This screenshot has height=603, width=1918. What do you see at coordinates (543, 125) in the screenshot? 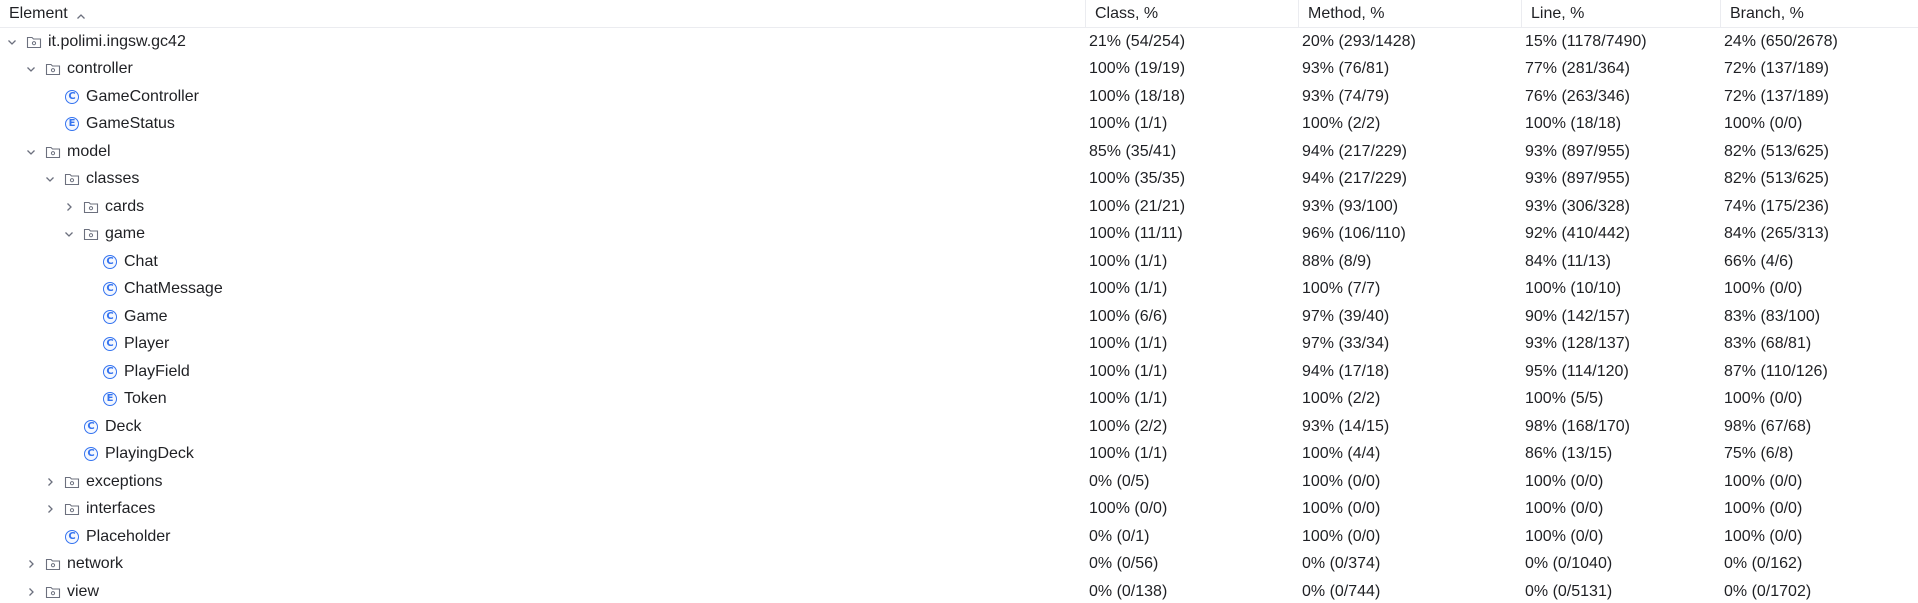
I see `cell-element: E GameStatus` at bounding box center [543, 125].